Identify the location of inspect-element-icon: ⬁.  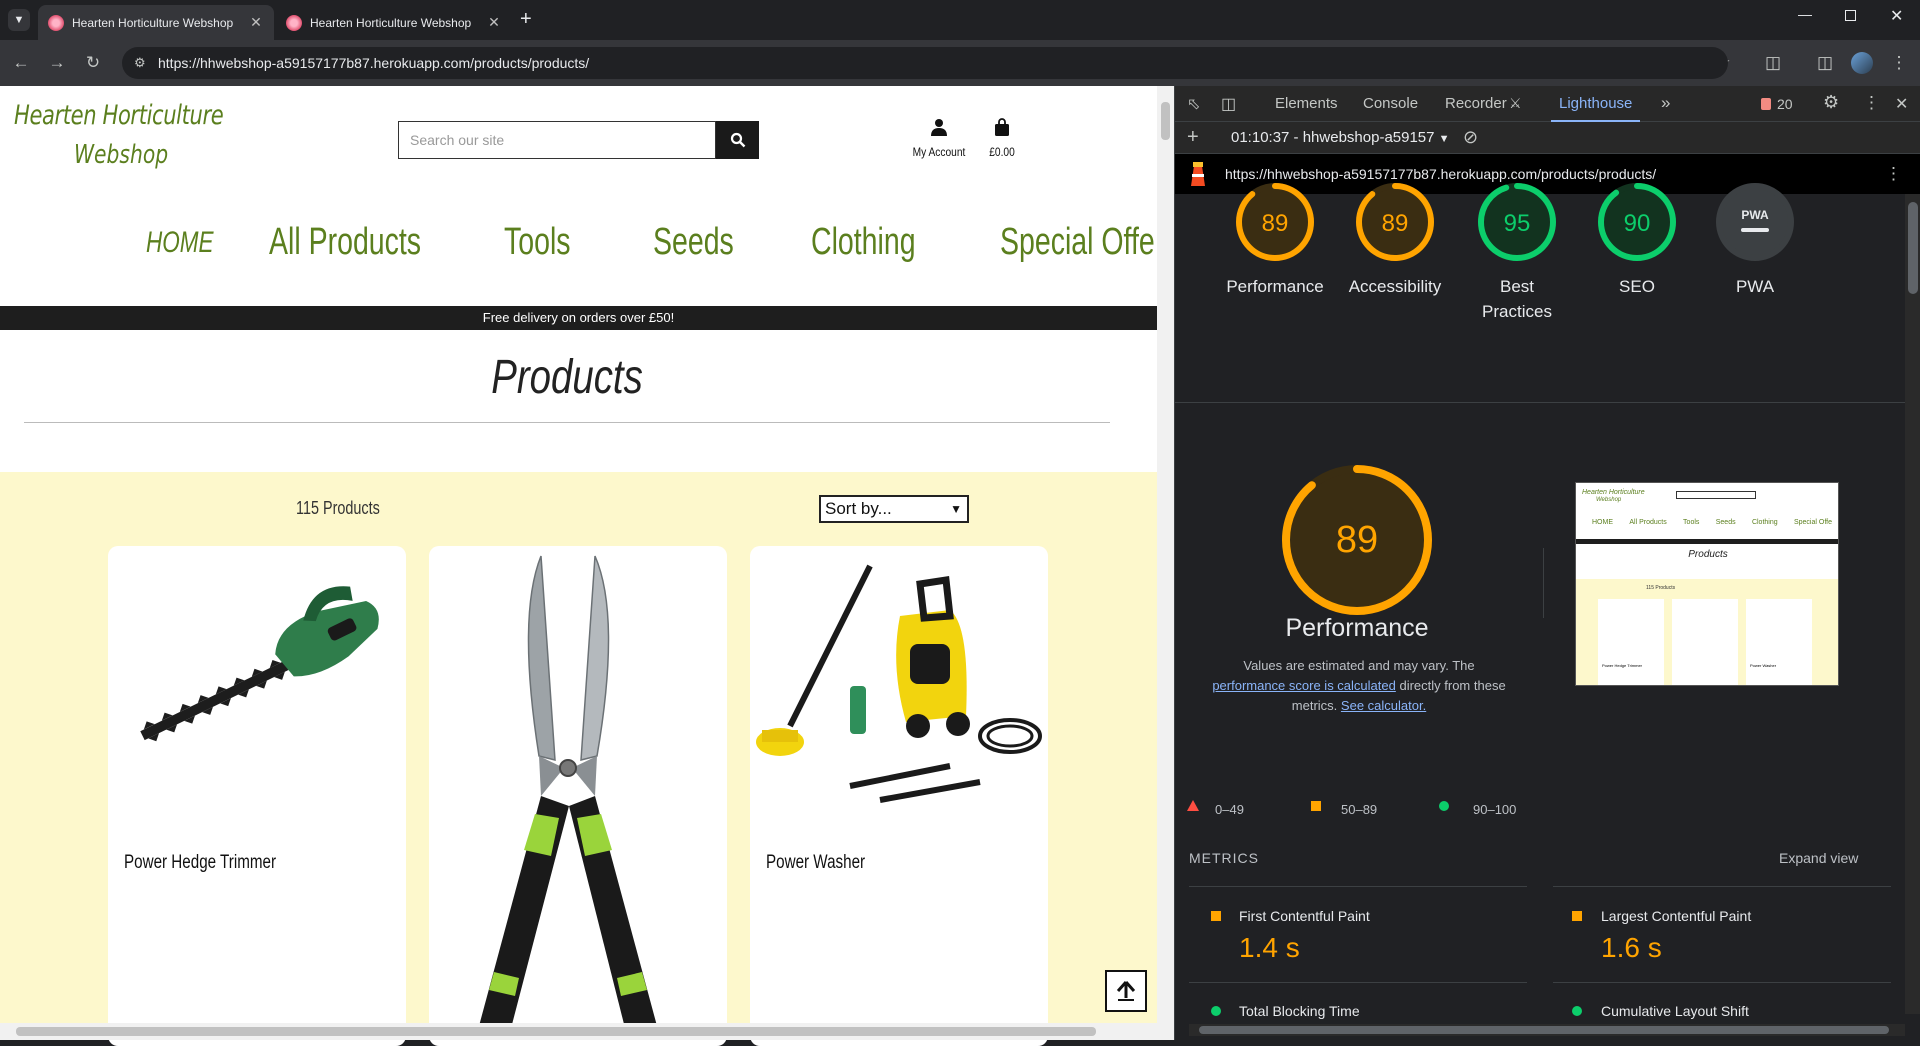
(1193, 104).